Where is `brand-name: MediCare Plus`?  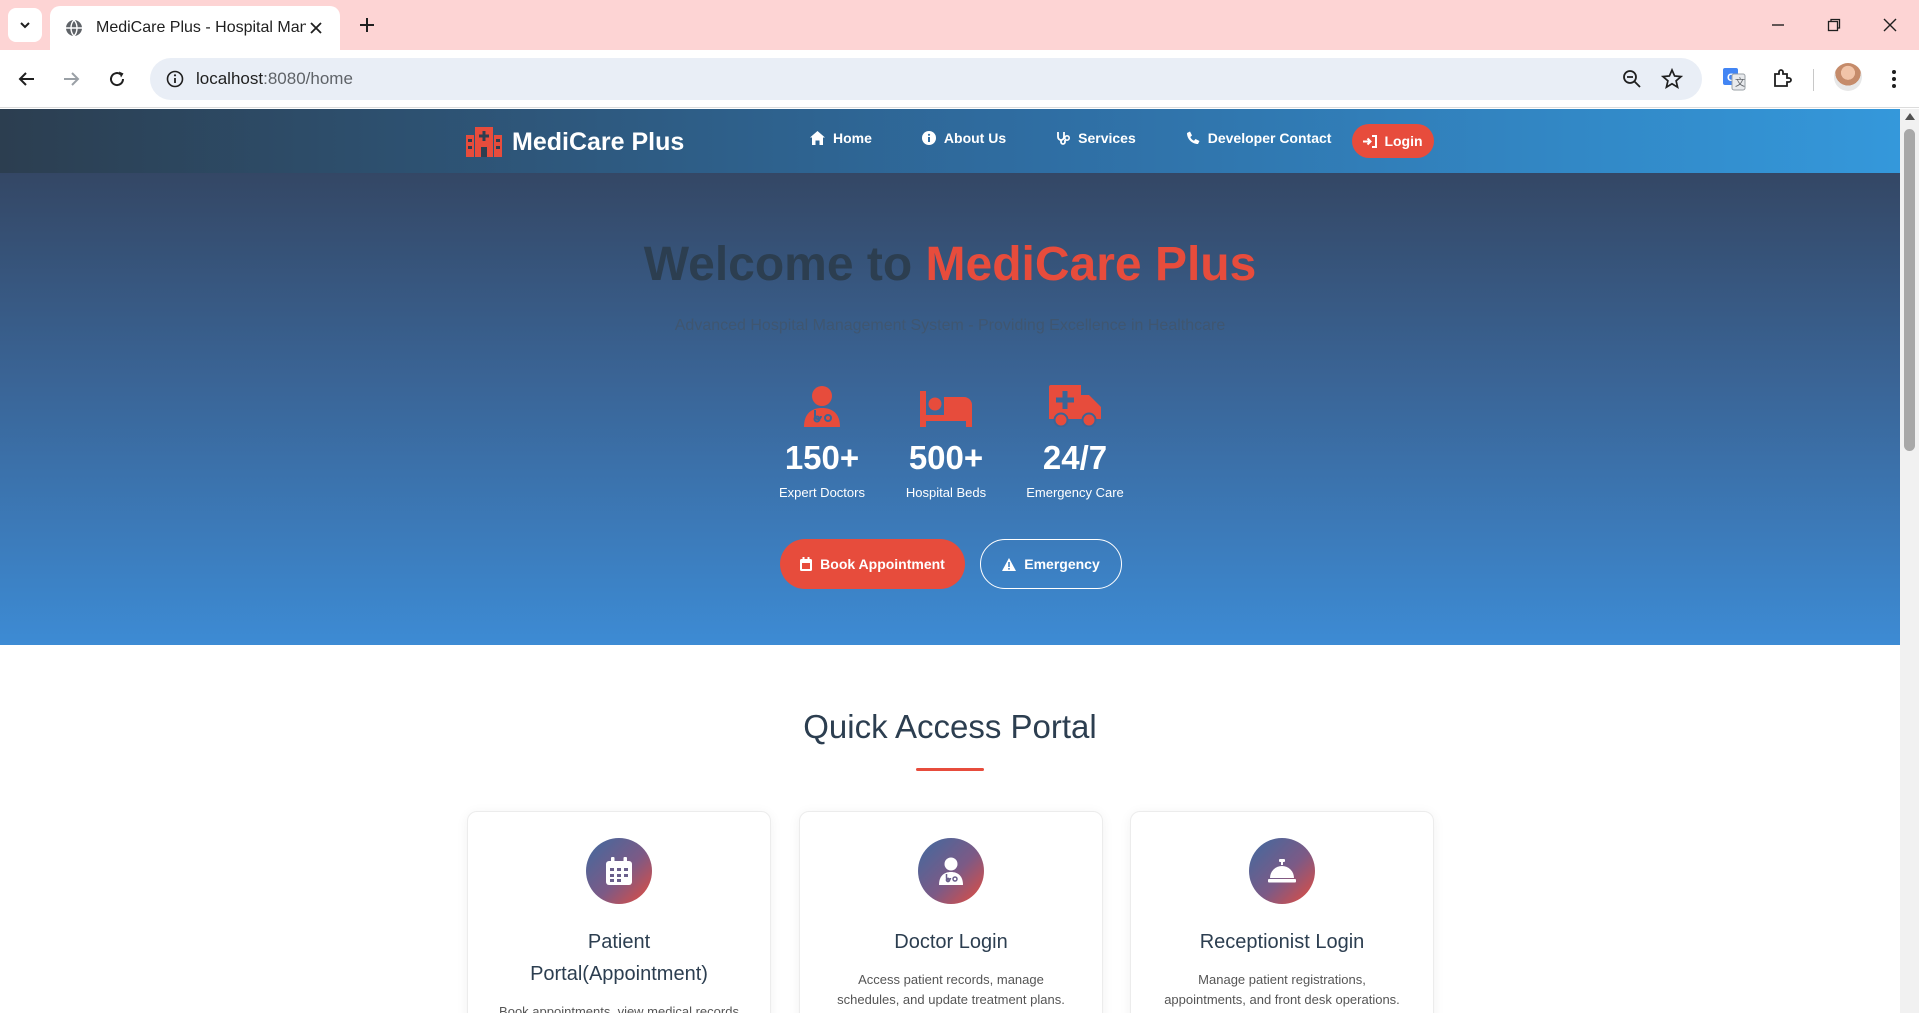 brand-name: MediCare Plus is located at coordinates (598, 141).